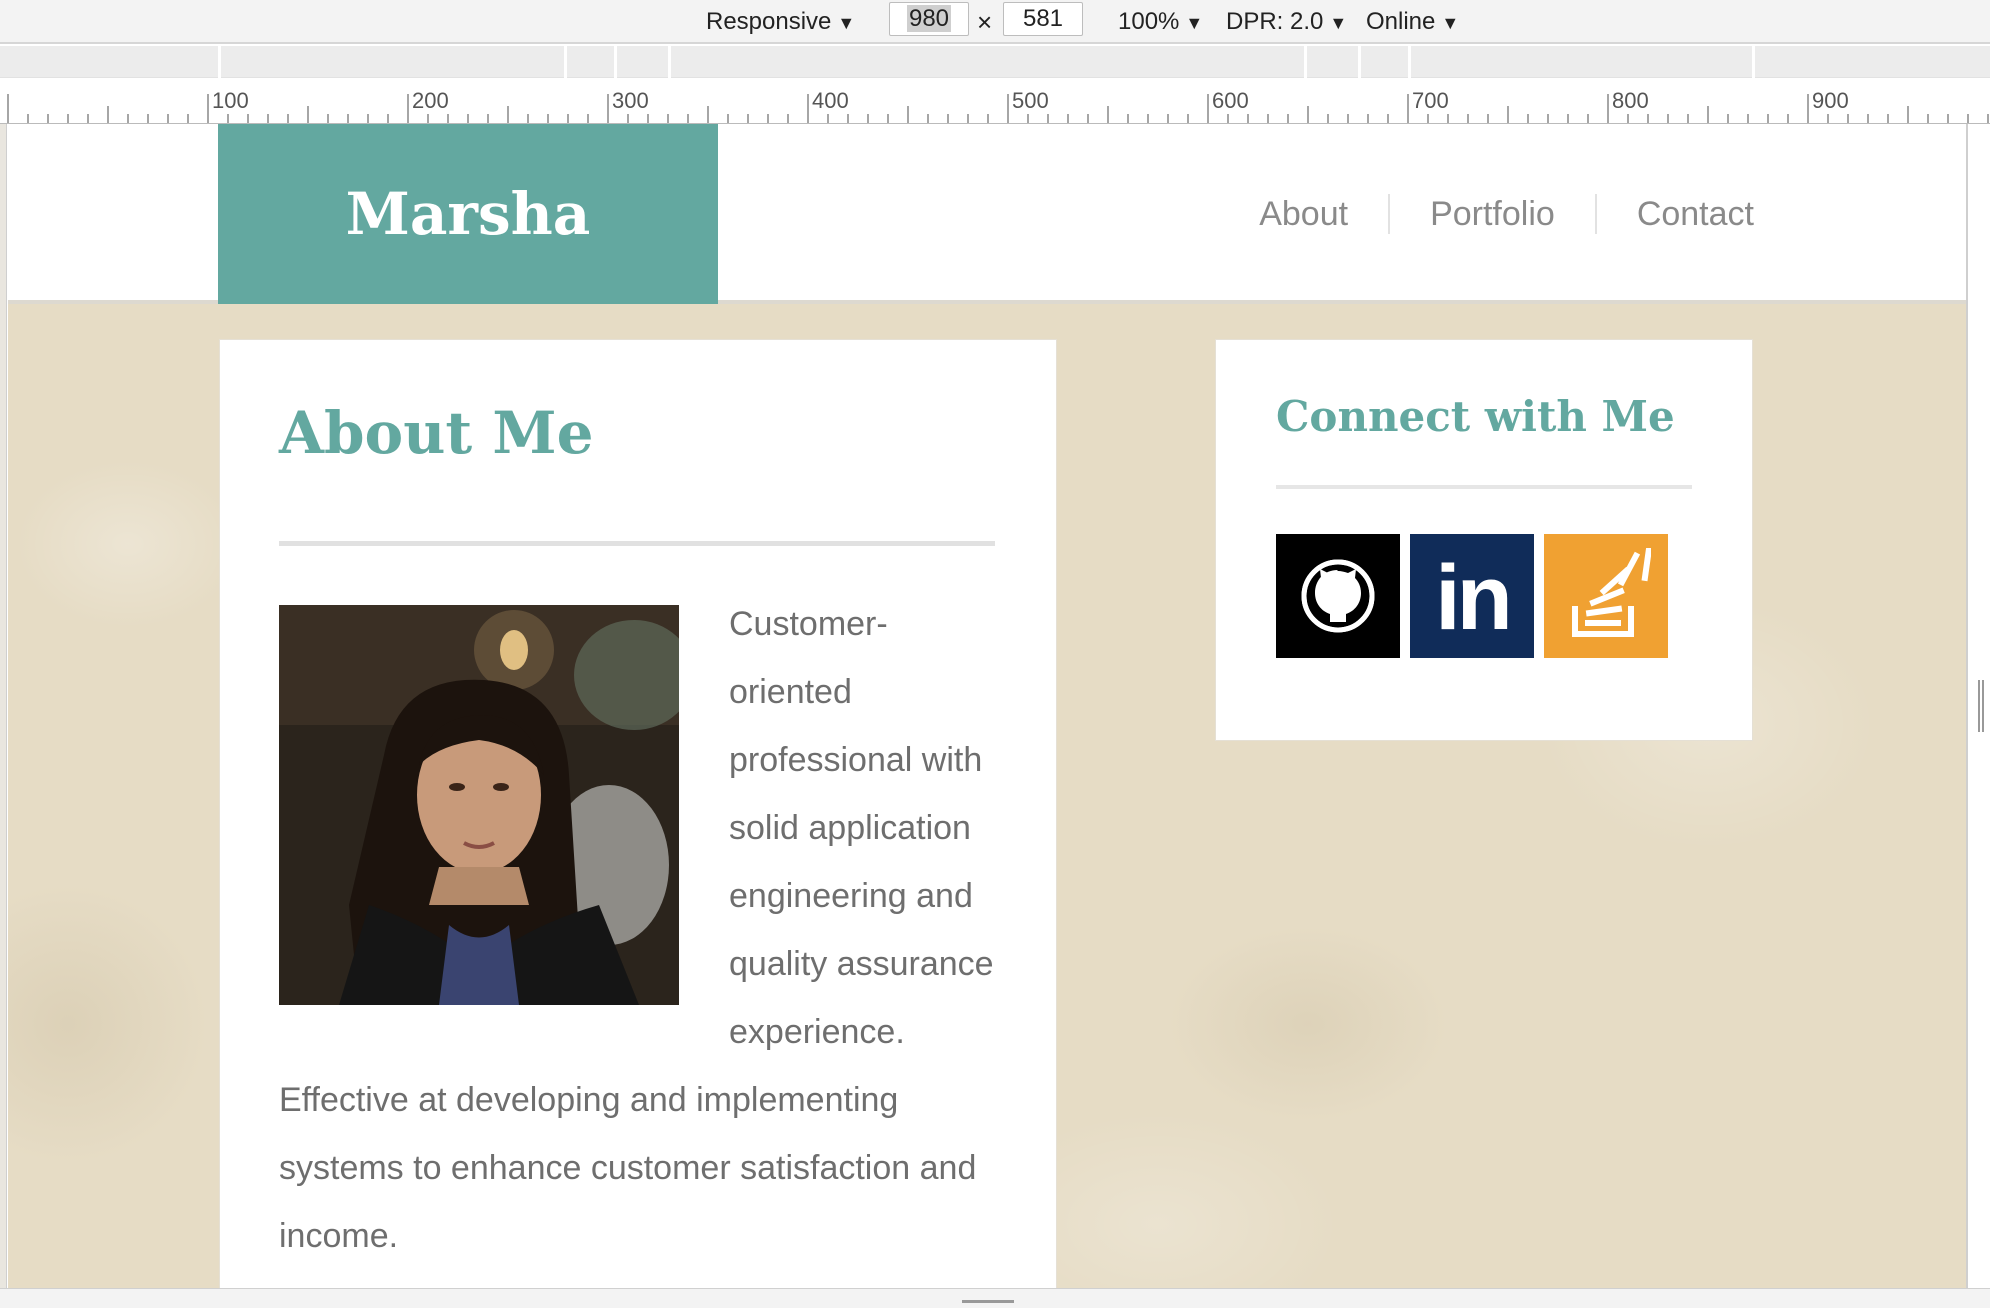 This screenshot has width=1990, height=1308. I want to click on ruler-label: 600, so click(1230, 100).